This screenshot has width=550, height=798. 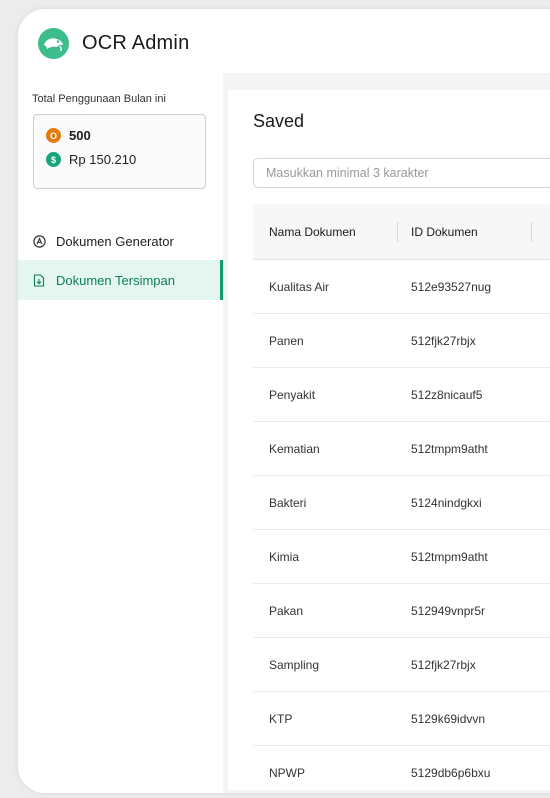 What do you see at coordinates (401, 611) in the screenshot?
I see `table-row: Pakan 512949vnpr5r` at bounding box center [401, 611].